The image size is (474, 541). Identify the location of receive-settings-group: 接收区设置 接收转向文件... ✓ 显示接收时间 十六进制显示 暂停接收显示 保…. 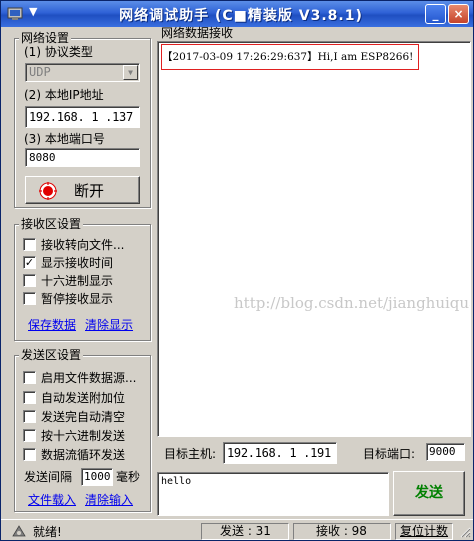
(82, 278).